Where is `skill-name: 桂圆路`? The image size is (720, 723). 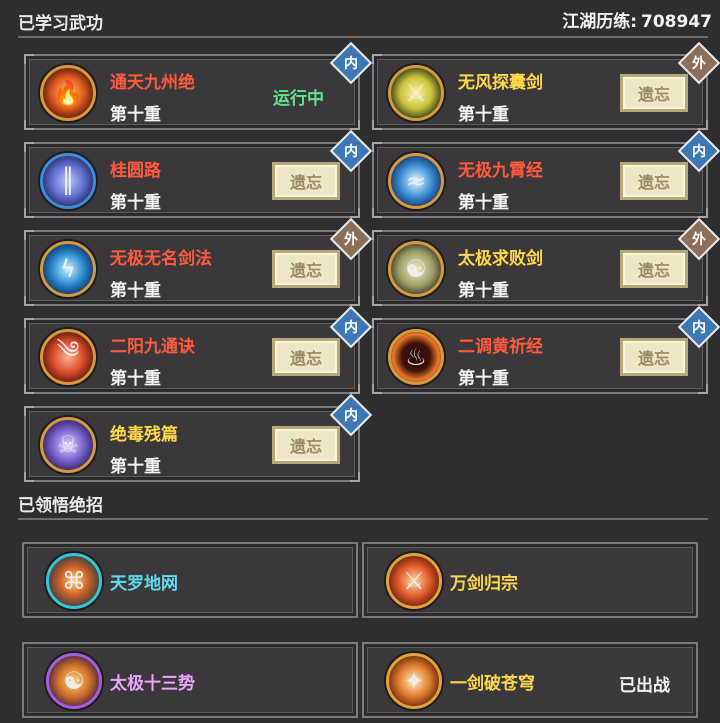 skill-name: 桂圆路 is located at coordinates (135, 171).